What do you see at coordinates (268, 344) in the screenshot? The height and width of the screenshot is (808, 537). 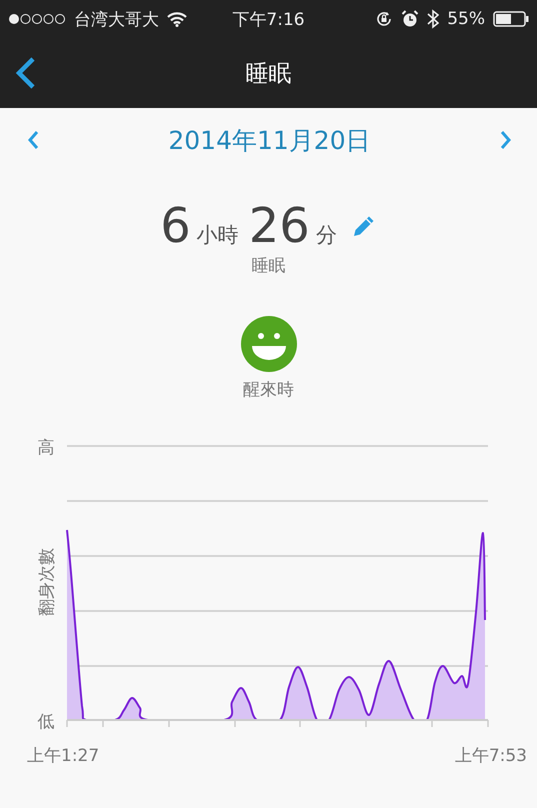 I see `smiley-face-icon` at bounding box center [268, 344].